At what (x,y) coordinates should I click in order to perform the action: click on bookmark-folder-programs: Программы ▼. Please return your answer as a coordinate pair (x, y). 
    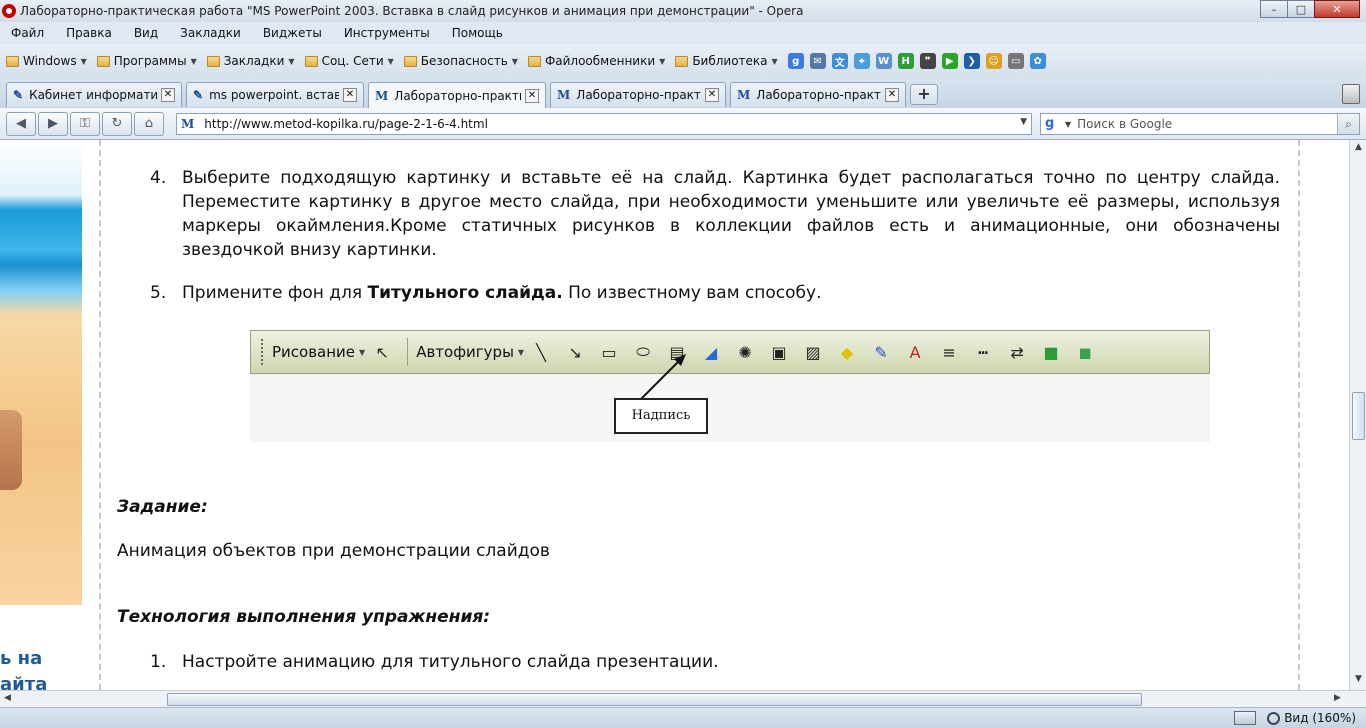
    Looking at the image, I should click on (146, 61).